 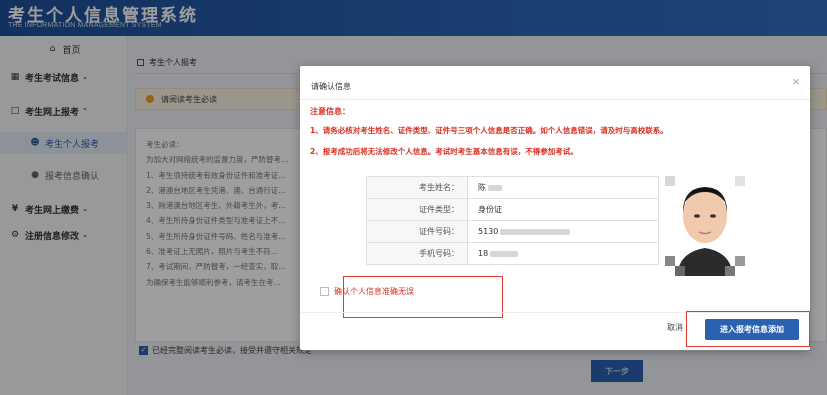 I want to click on field-value: 身份证, so click(x=490, y=209).